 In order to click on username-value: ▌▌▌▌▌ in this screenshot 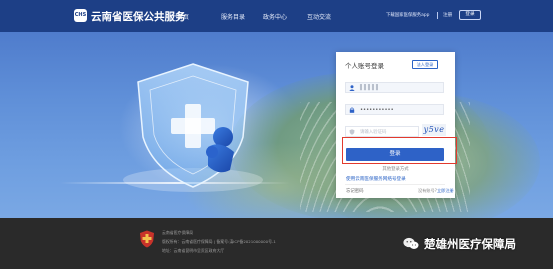, I will do `click(370, 87)`.